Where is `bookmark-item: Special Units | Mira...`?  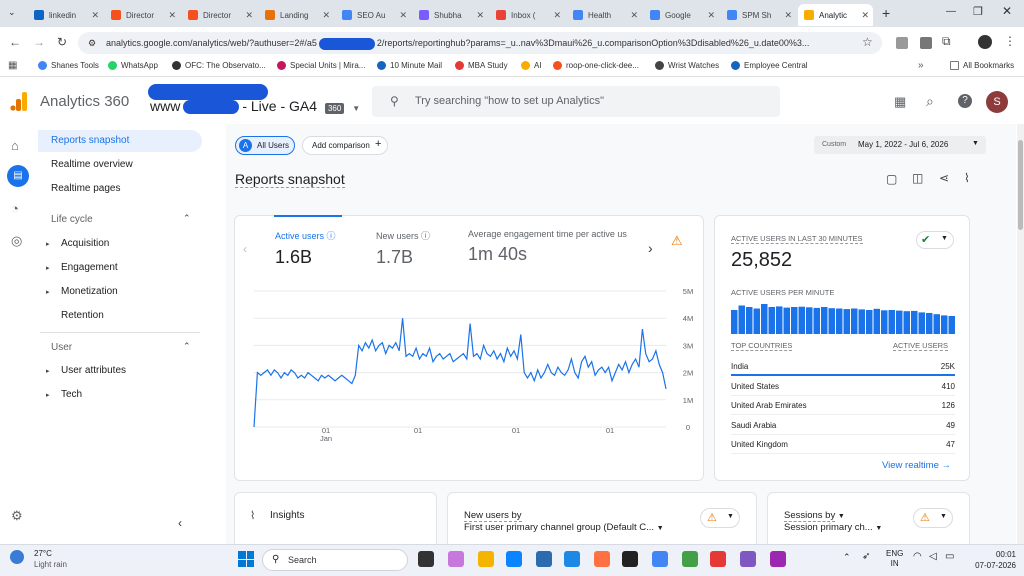
bookmark-item: Special Units | Mira... is located at coordinates (321, 65).